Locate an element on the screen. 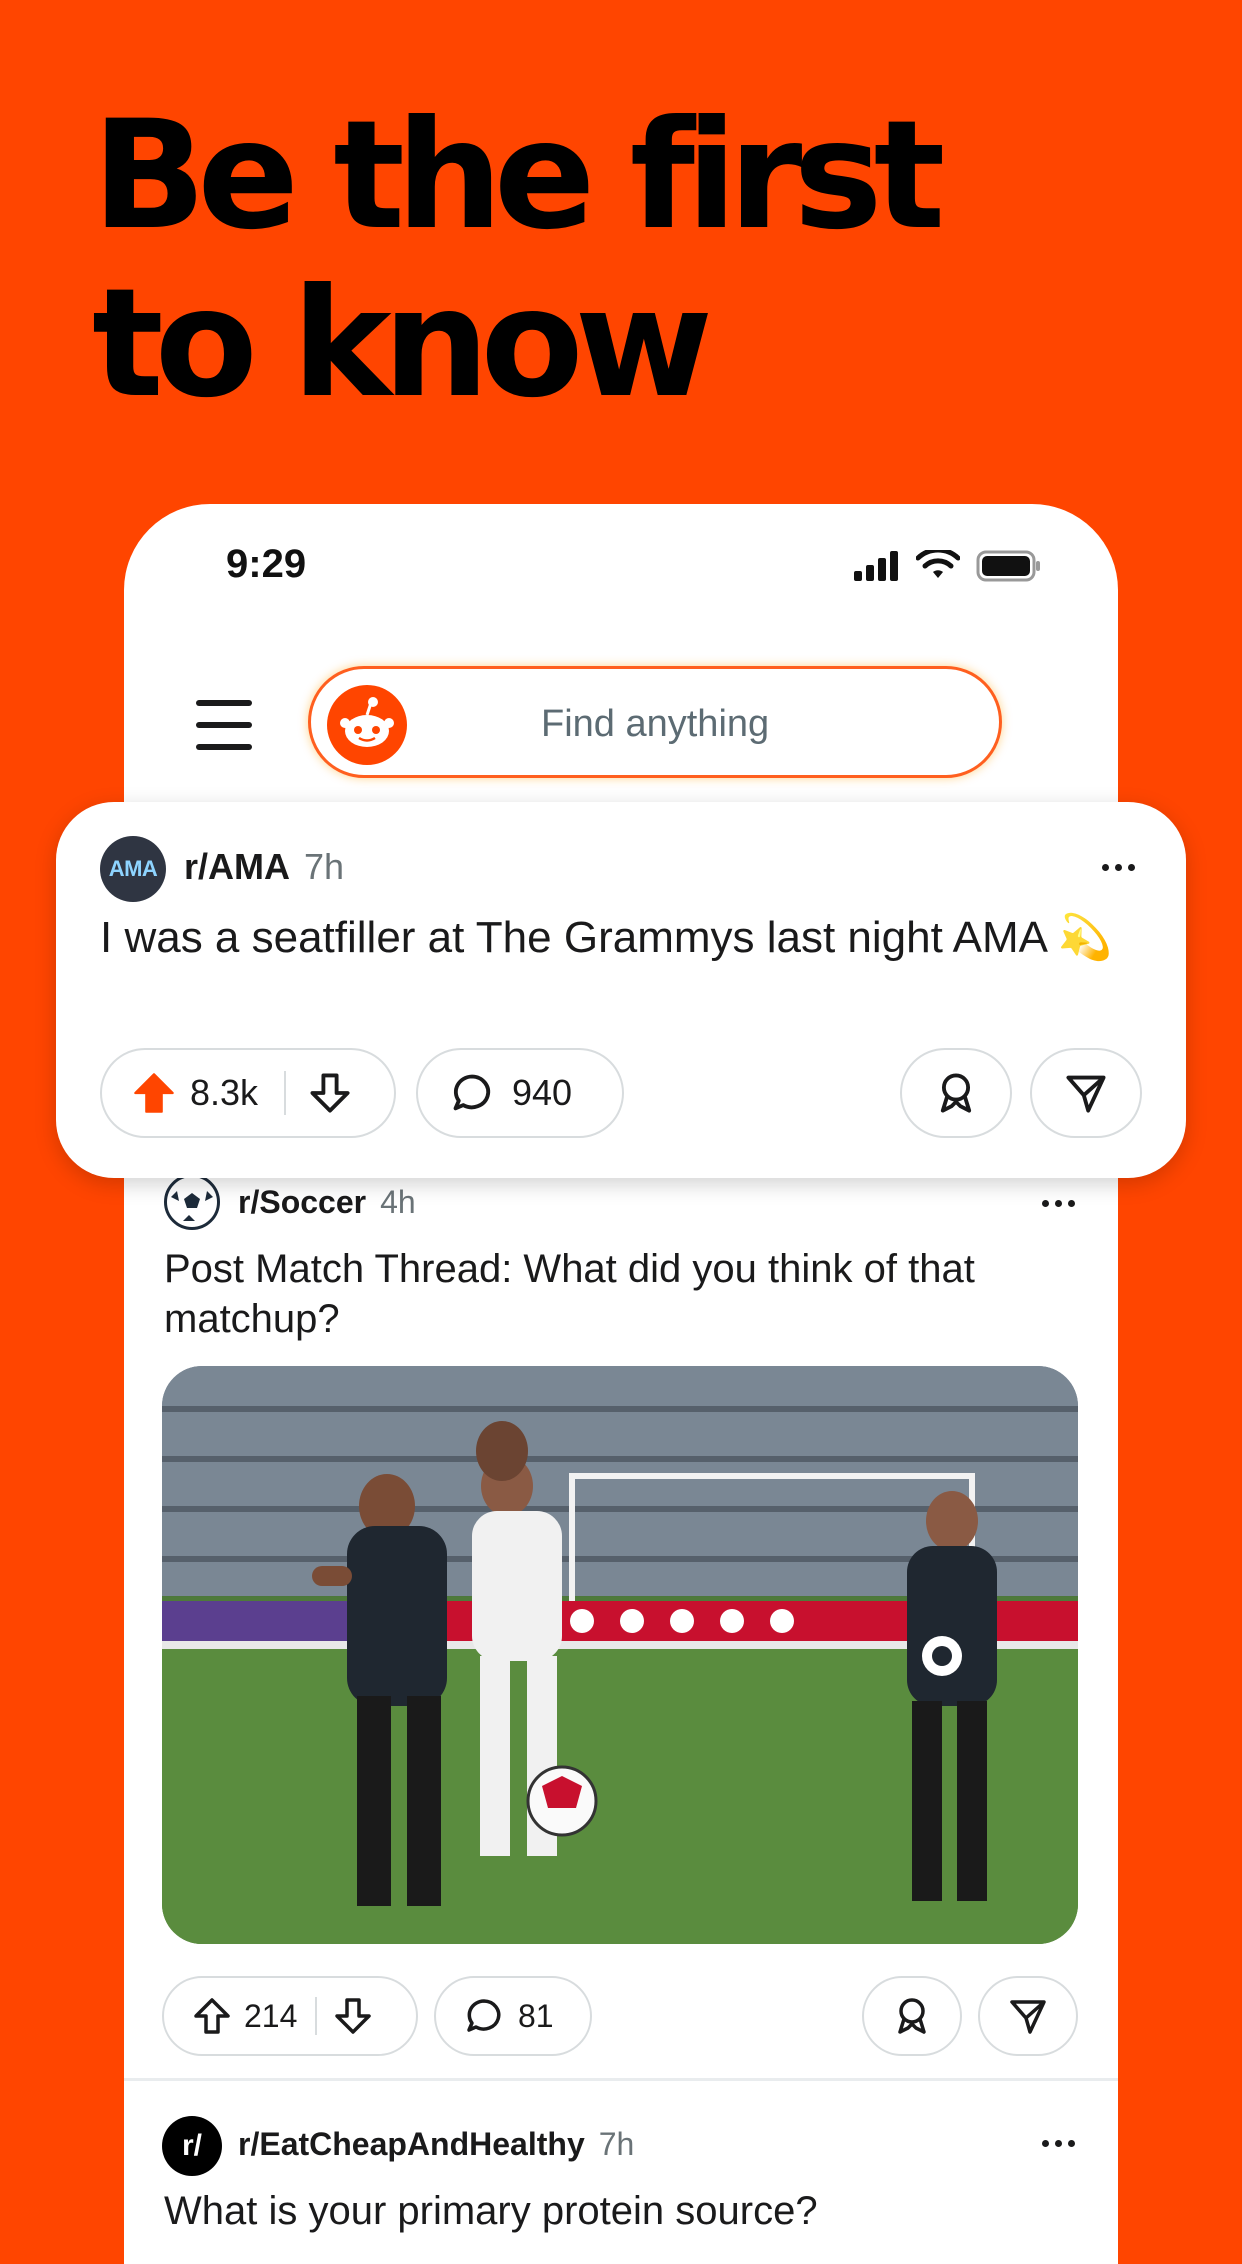 The height and width of the screenshot is (2264, 1242). menu-icon is located at coordinates (224, 725).